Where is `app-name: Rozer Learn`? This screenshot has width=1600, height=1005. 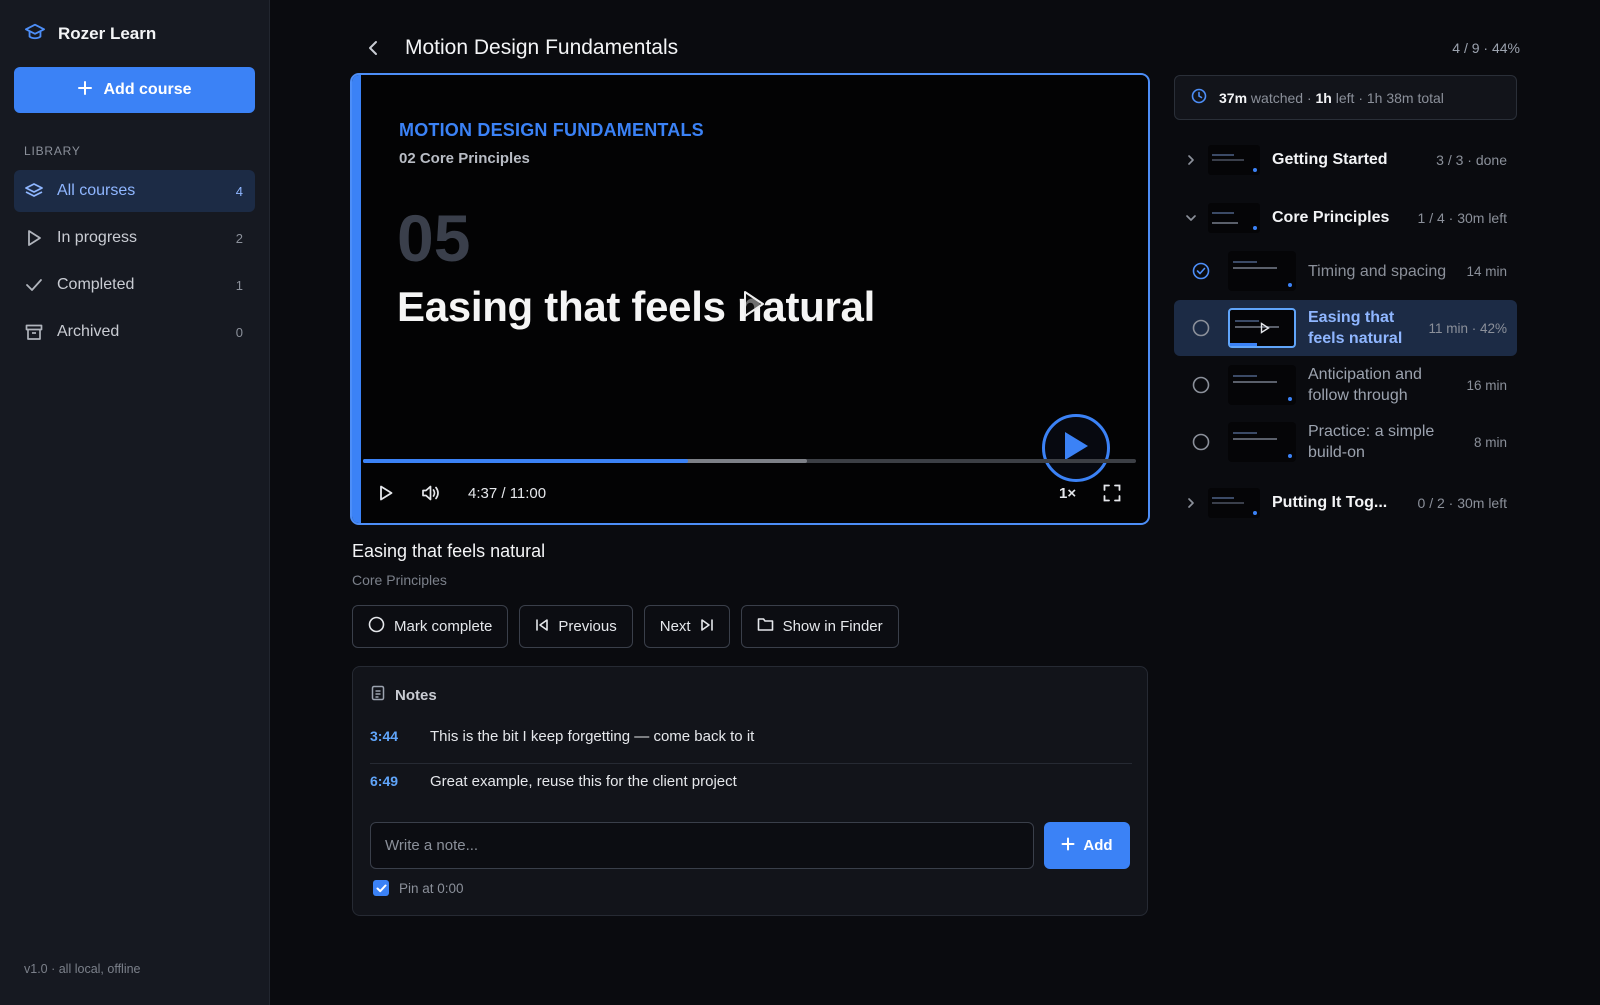 app-name: Rozer Learn is located at coordinates (107, 33).